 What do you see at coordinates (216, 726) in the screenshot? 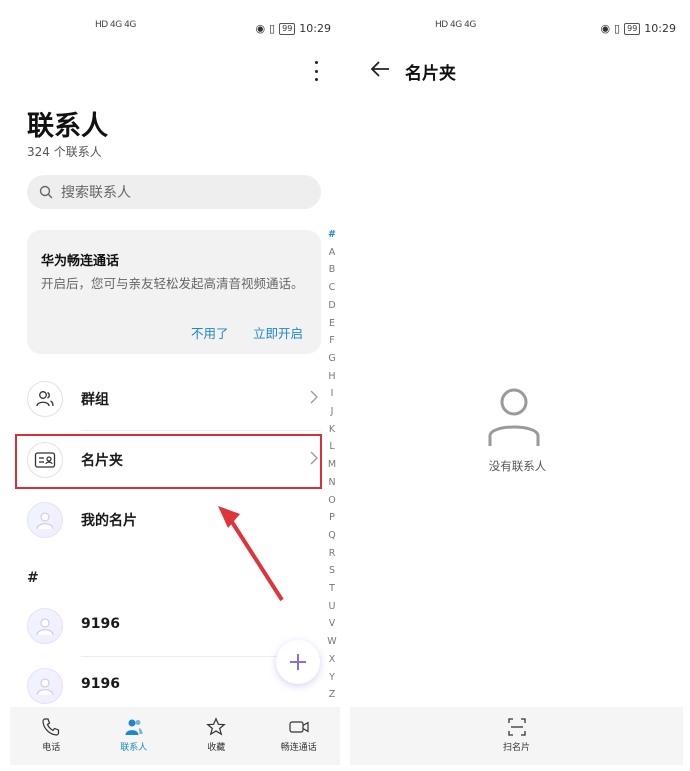
I see `star-icon` at bounding box center [216, 726].